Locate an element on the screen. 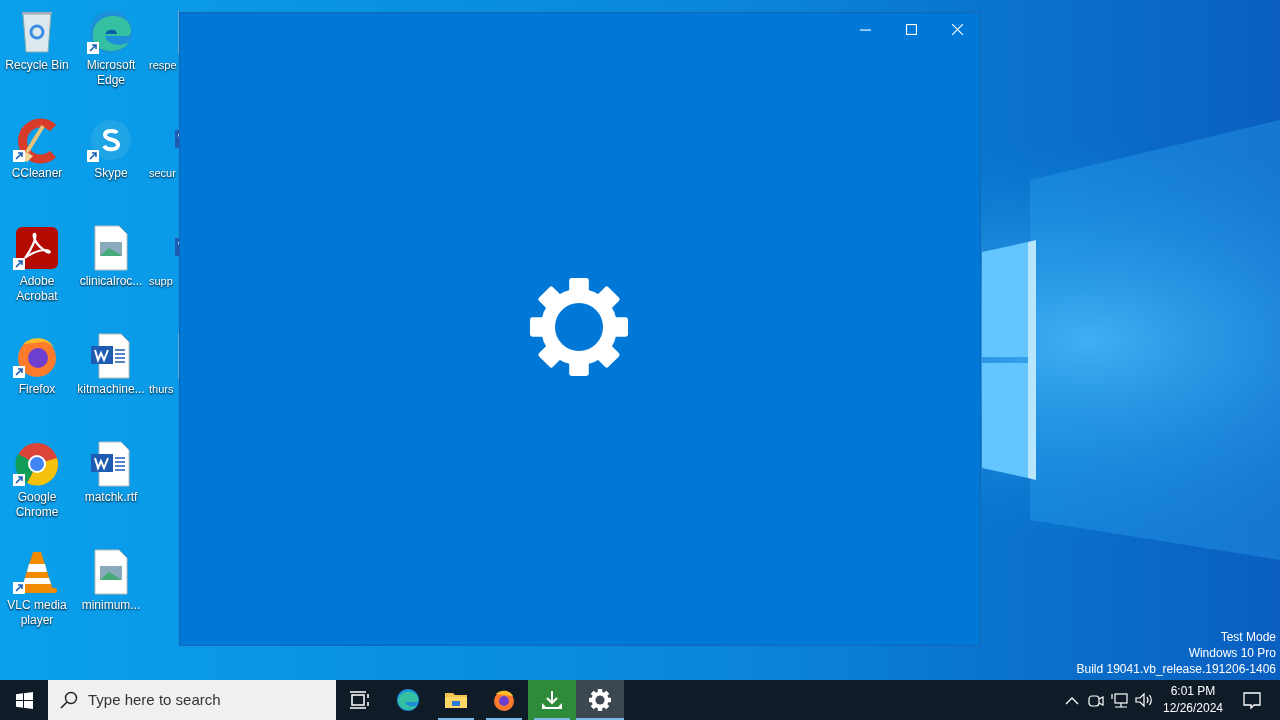  clock: 6:01 PM 12/26/2024 is located at coordinates (1193, 700).